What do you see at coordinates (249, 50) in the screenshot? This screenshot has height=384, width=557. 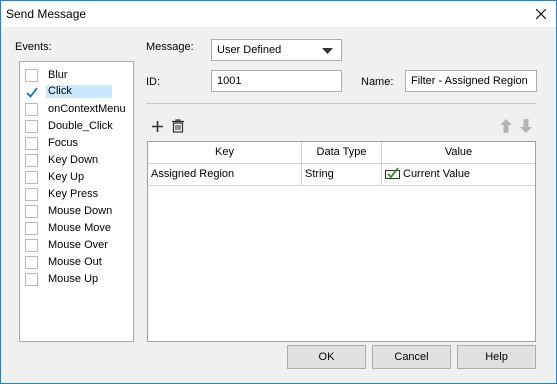 I see `message-select-value: User Defined` at bounding box center [249, 50].